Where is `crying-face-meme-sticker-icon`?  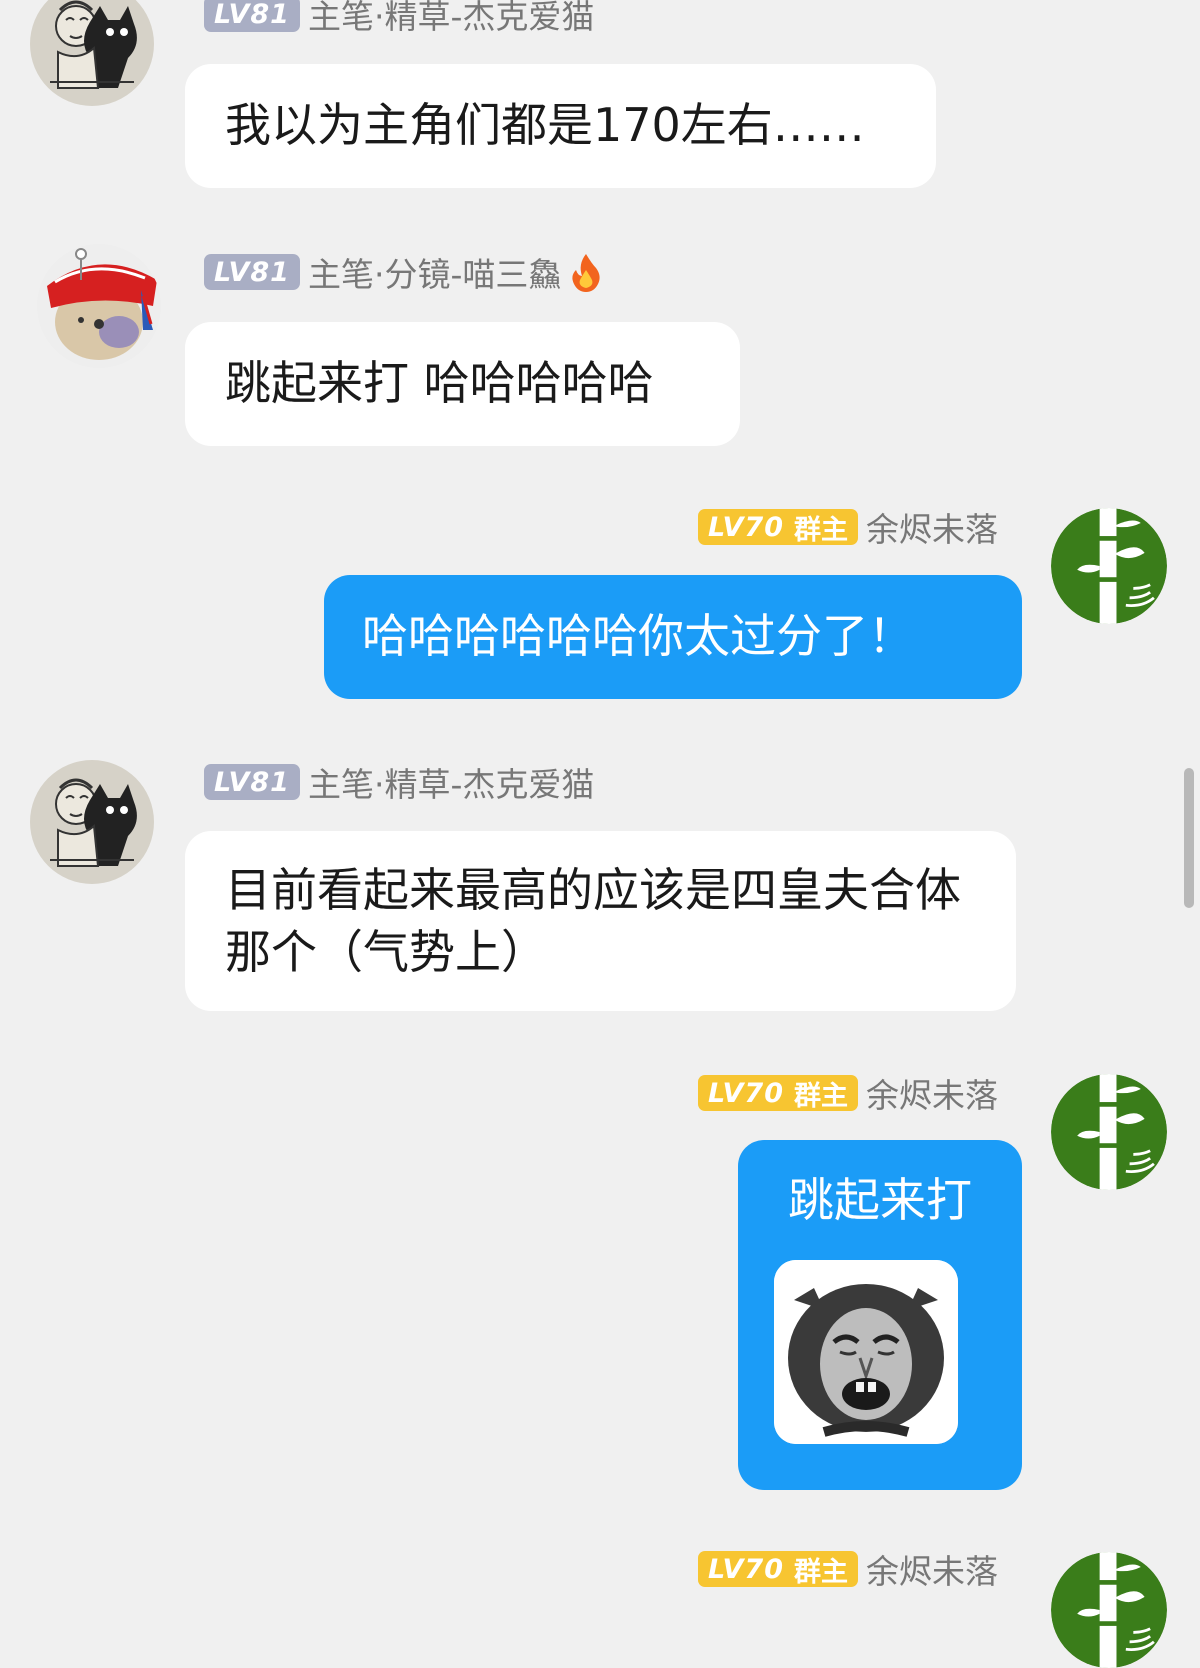
crying-face-meme-sticker-icon is located at coordinates (866, 1352).